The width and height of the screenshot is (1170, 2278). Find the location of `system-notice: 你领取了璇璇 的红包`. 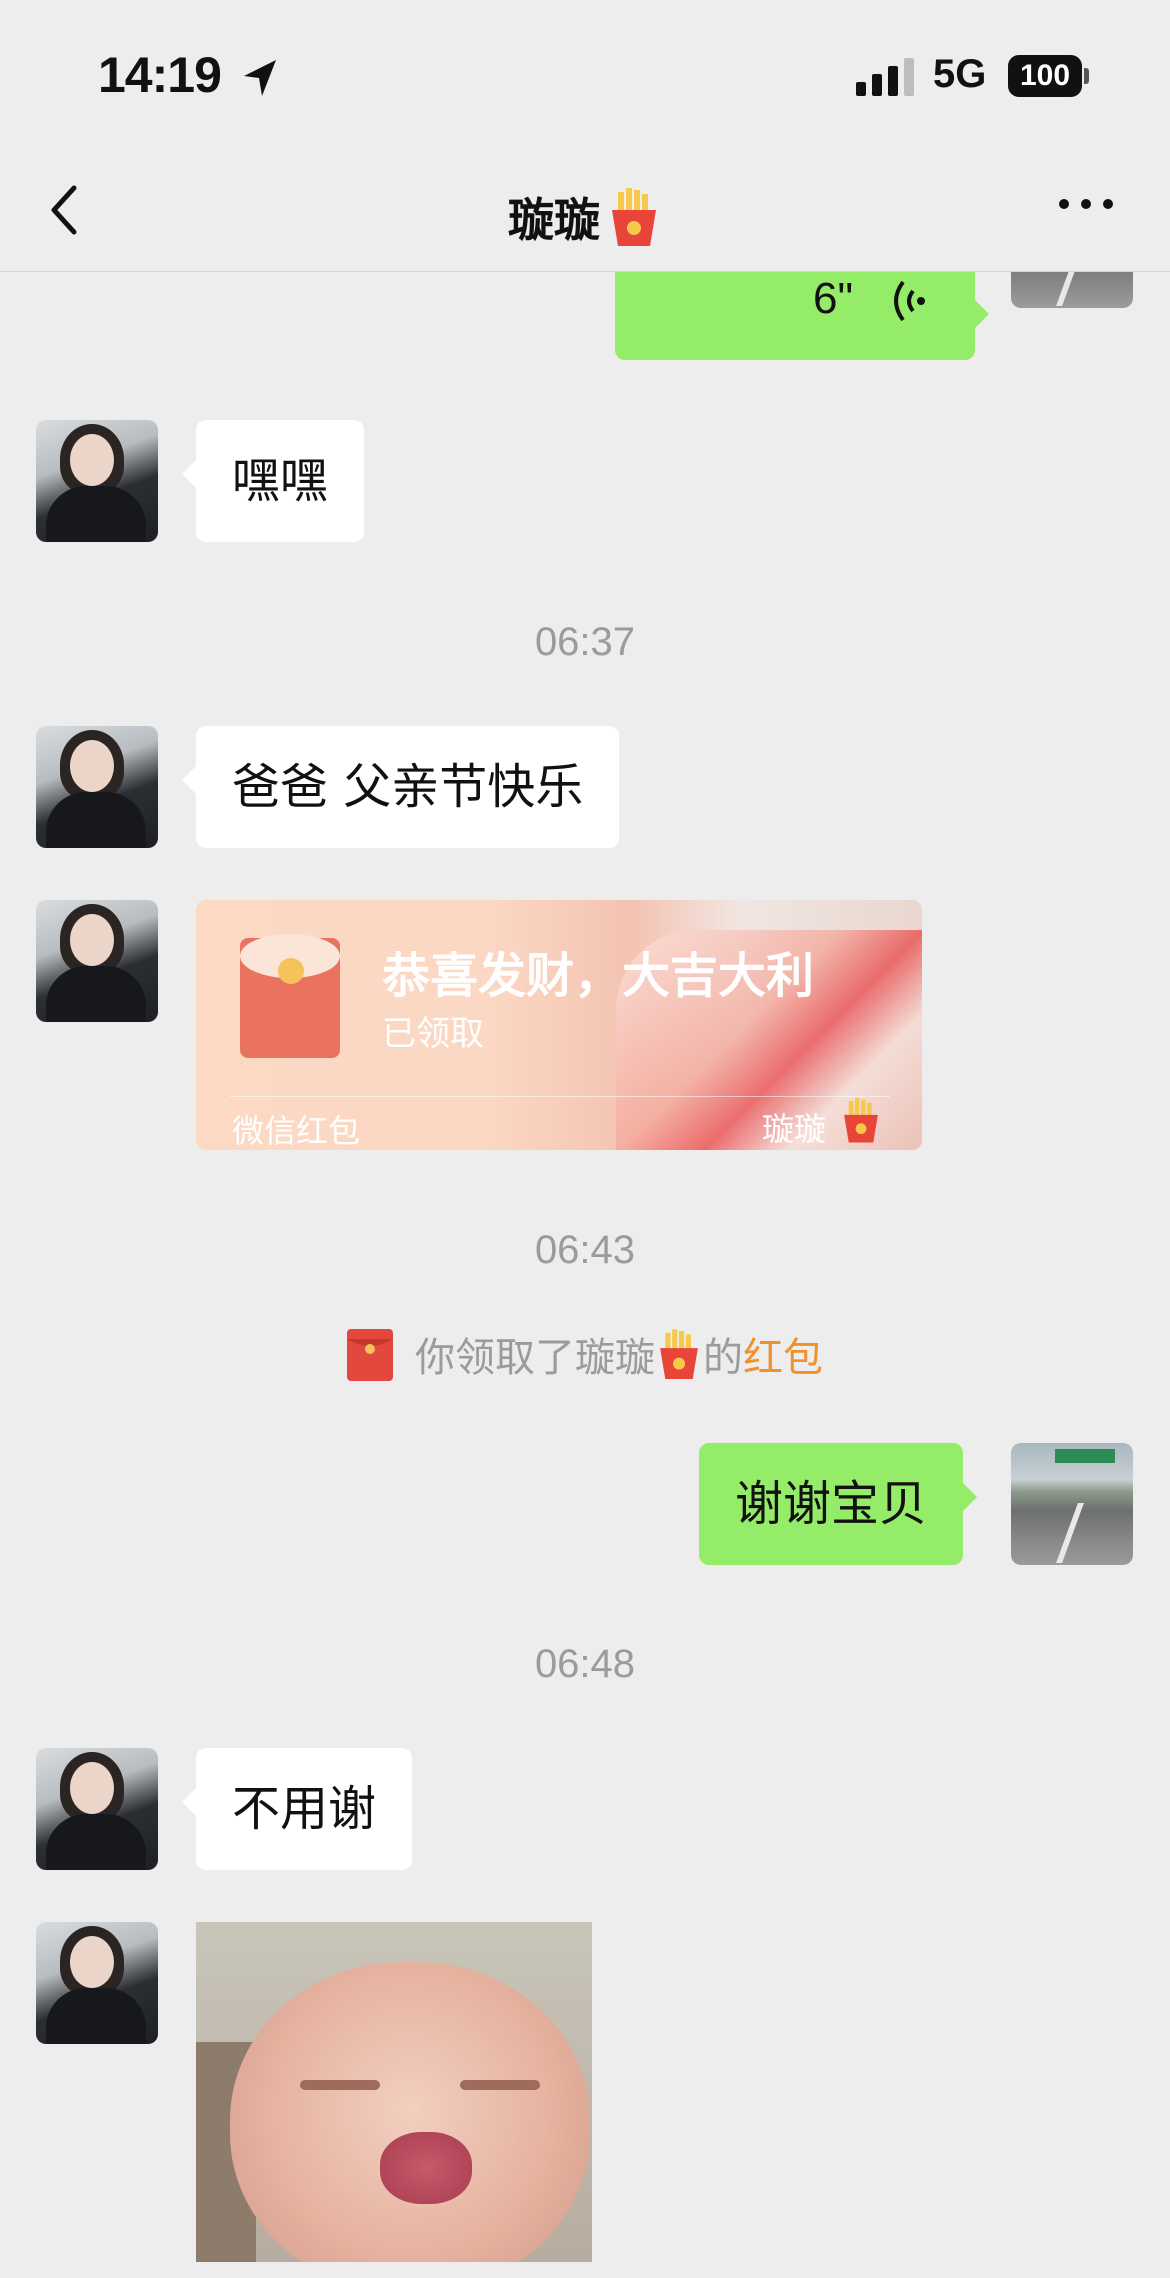

system-notice: 你领取了璇璇 的红包 is located at coordinates (585, 1358).